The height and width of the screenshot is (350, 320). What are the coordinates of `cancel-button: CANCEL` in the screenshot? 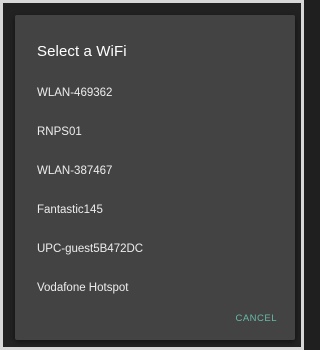 It's located at (256, 318).